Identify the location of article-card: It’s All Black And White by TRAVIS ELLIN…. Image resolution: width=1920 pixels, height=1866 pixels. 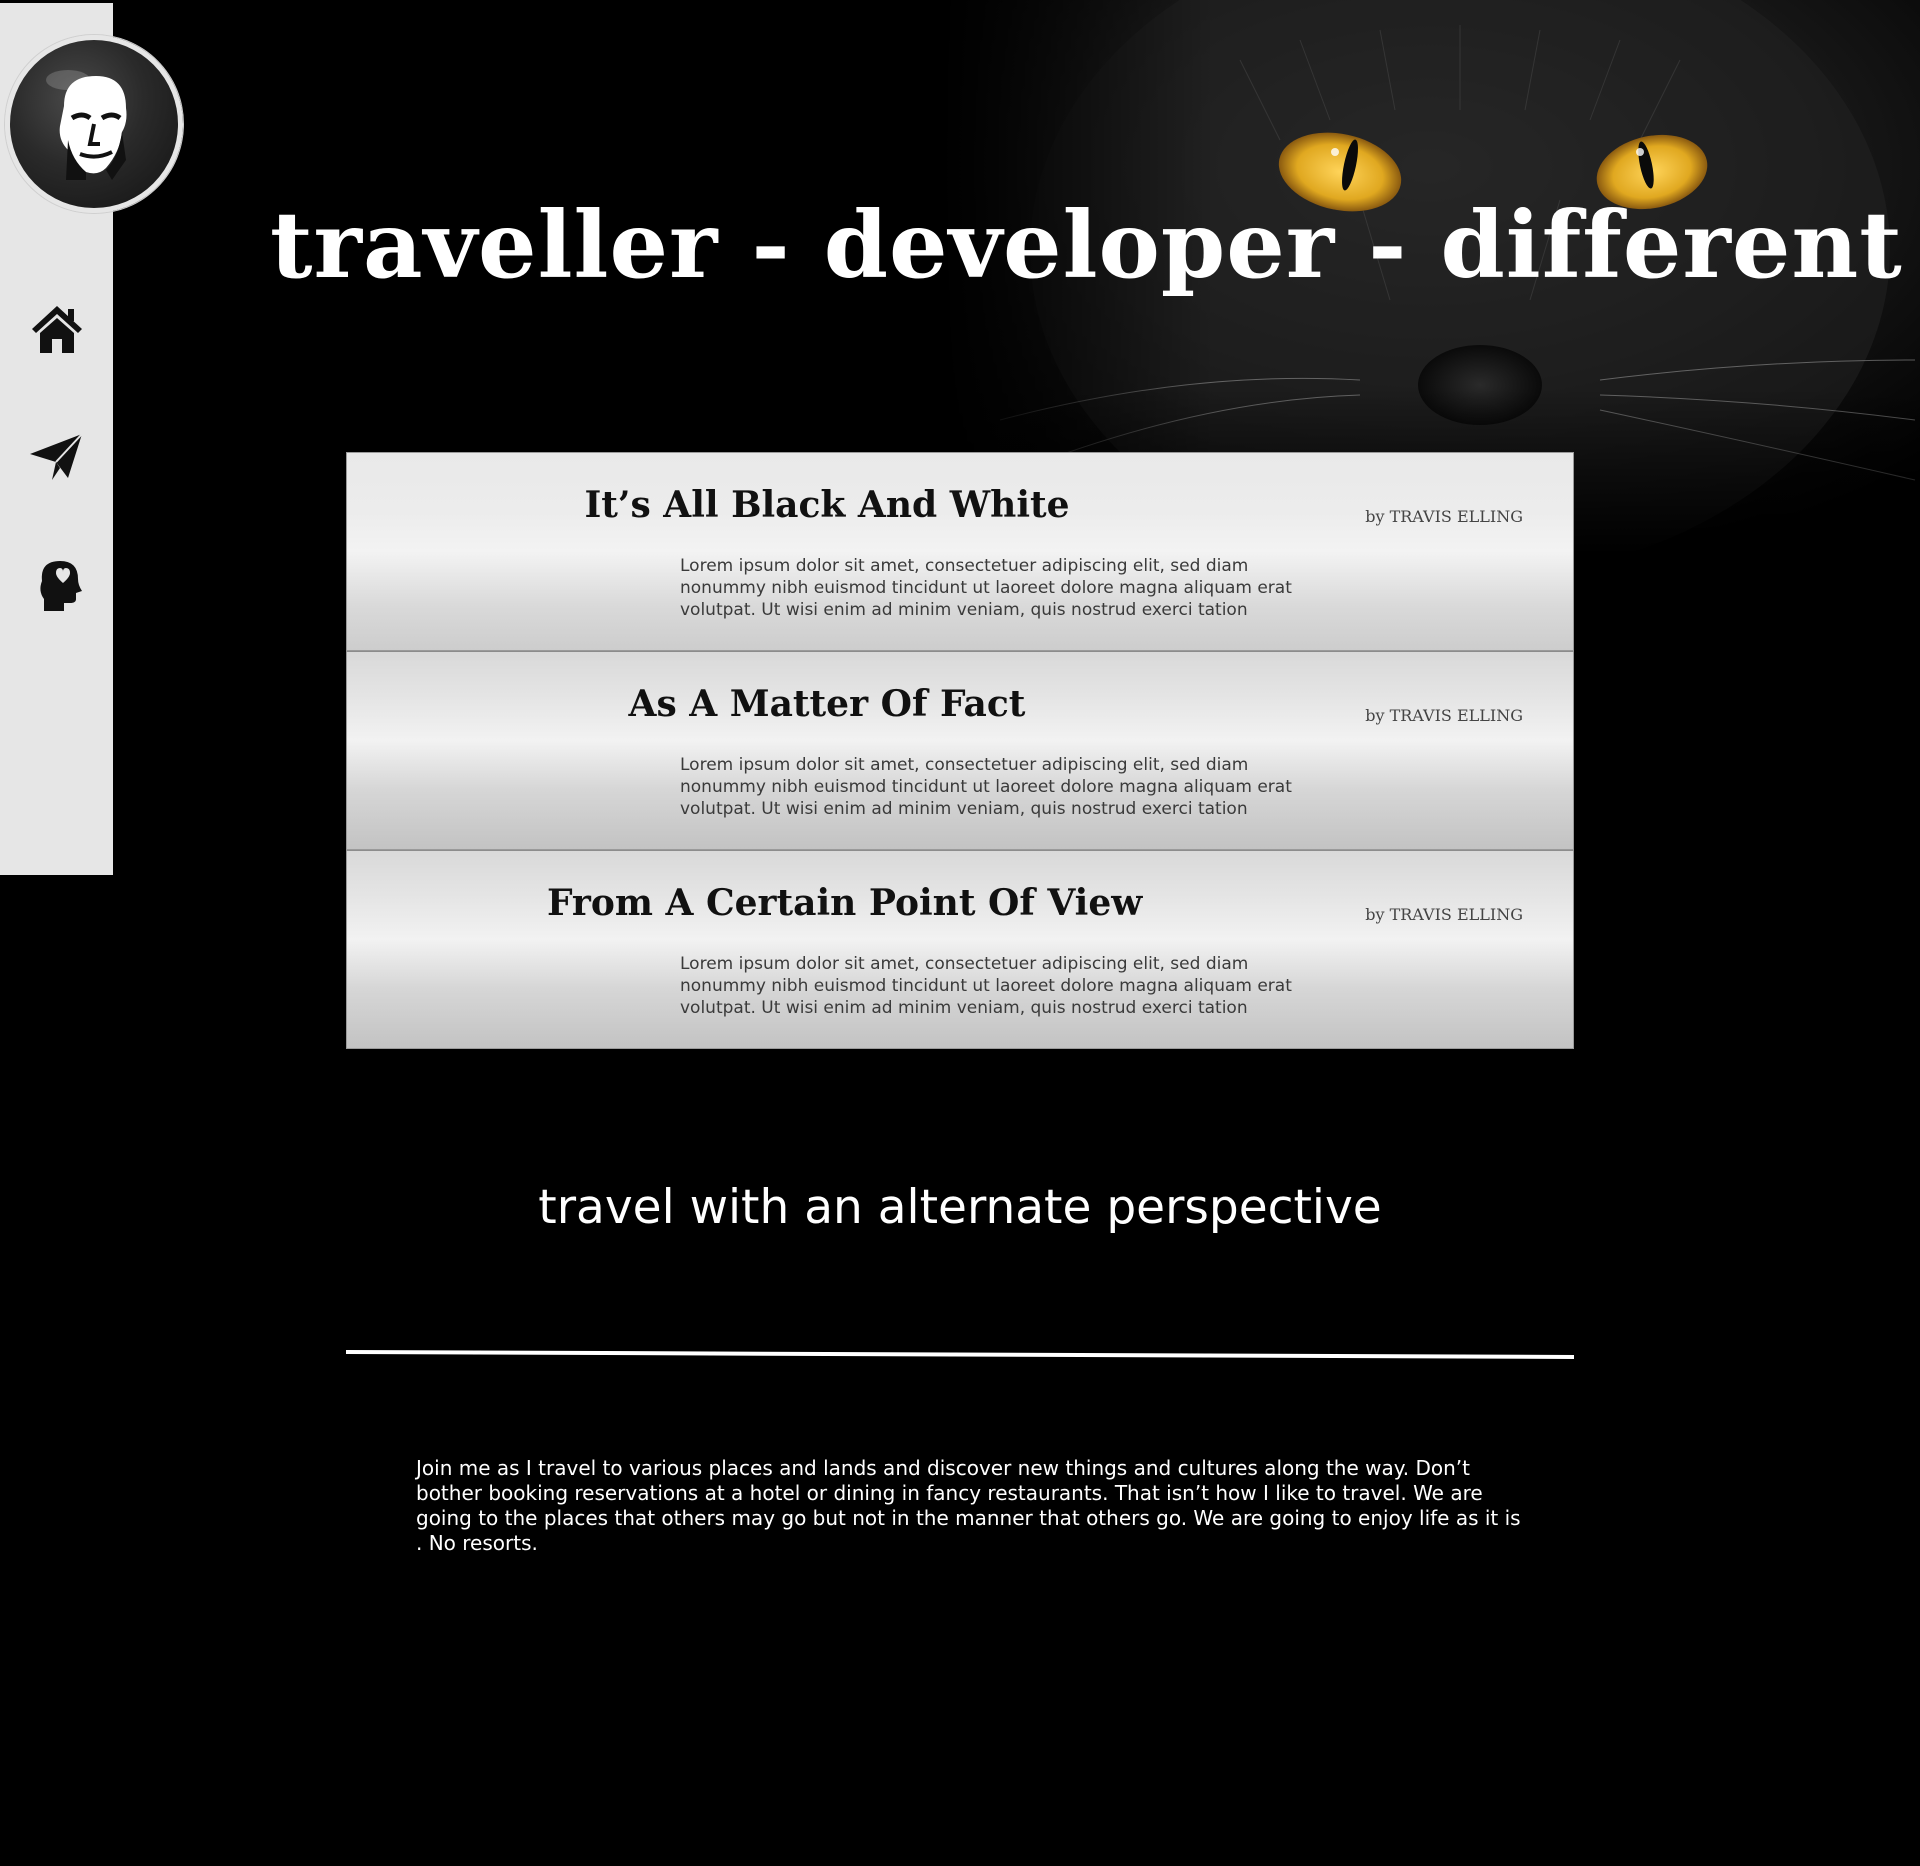
(960, 551).